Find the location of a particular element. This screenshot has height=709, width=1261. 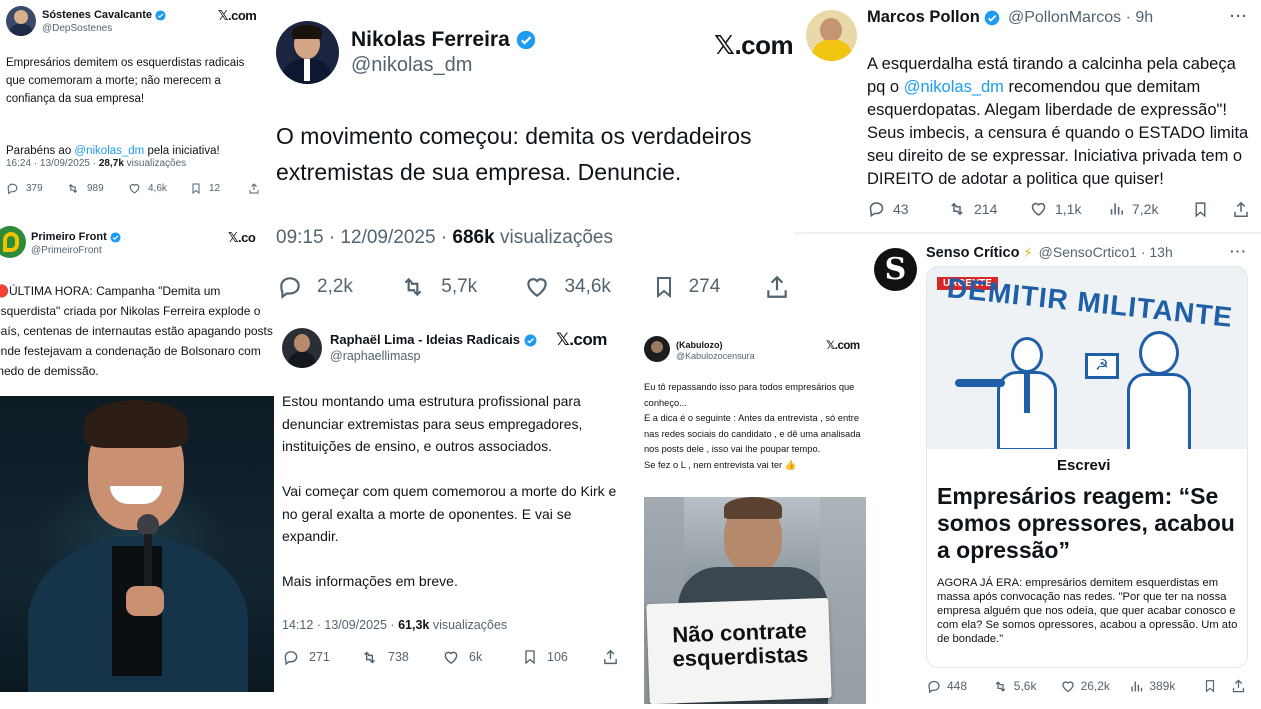

like-button: 34,6k is located at coordinates (587, 287).